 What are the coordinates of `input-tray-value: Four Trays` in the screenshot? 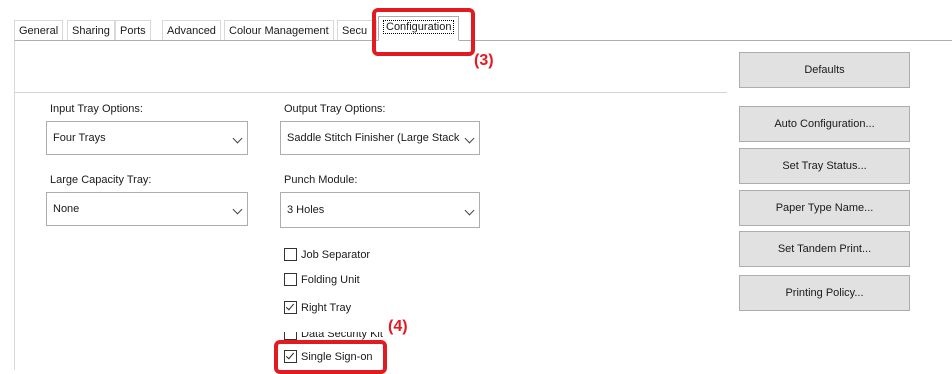 It's located at (79, 138).